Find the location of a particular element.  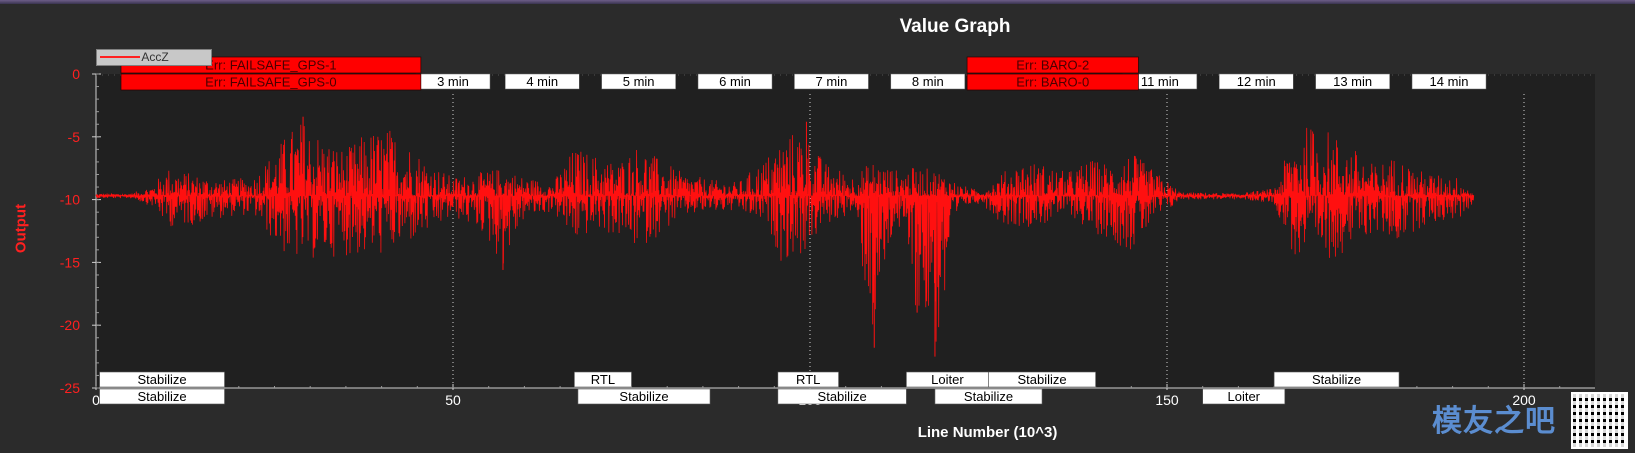

time-label: 11 min is located at coordinates (1160, 81).